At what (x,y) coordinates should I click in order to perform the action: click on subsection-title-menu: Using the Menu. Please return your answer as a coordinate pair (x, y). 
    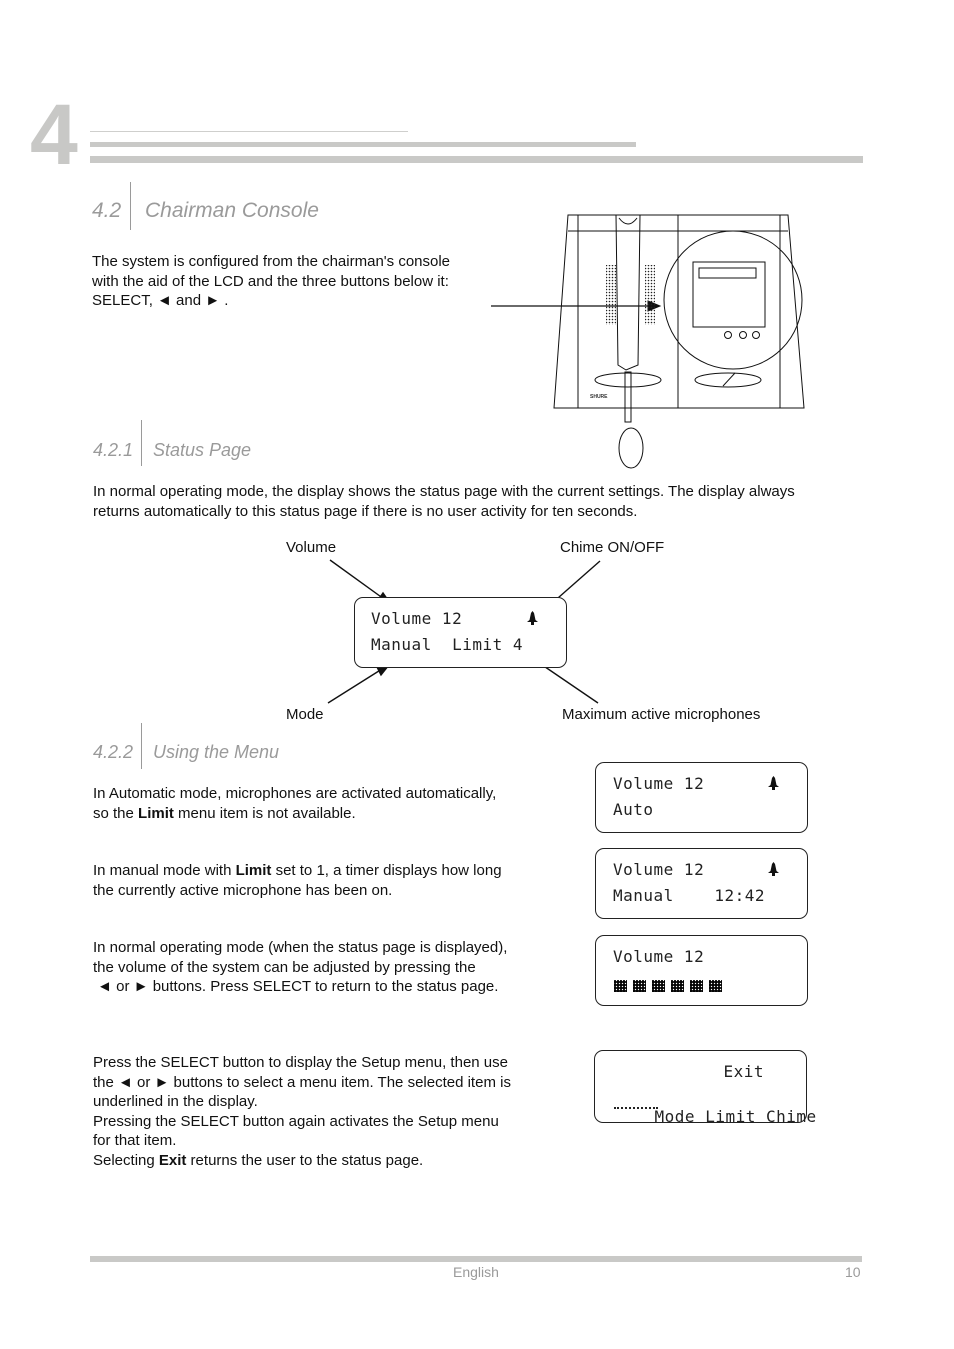
    Looking at the image, I should click on (216, 752).